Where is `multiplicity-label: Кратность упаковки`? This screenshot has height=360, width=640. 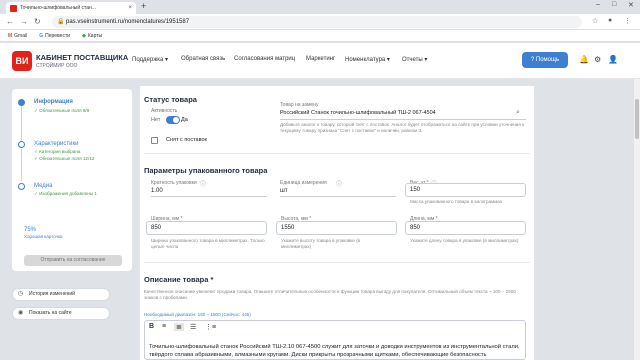 multiplicity-label: Кратность упаковки is located at coordinates (174, 183).